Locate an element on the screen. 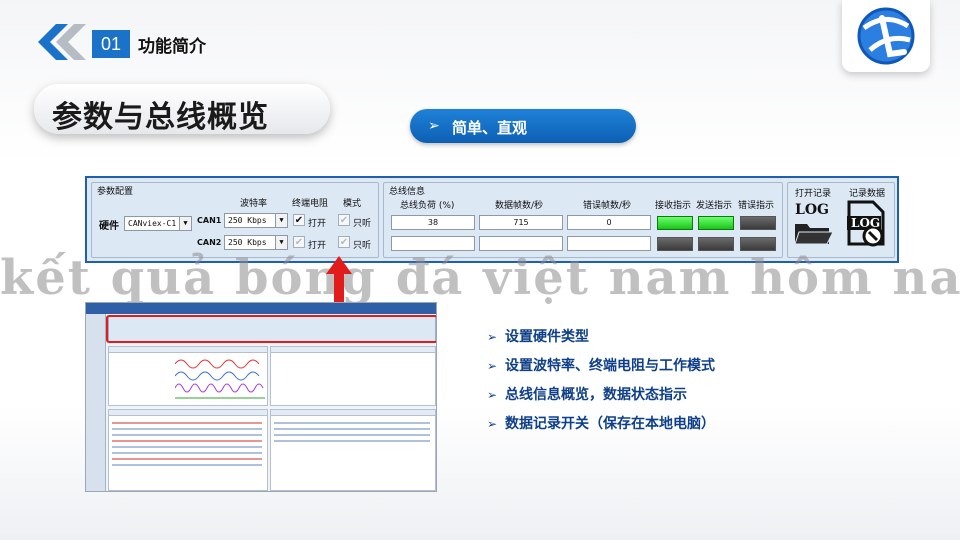 Image resolution: width=960 pixels, height=540 pixels. can2-termination-checkbox: ✔ is located at coordinates (299, 242).